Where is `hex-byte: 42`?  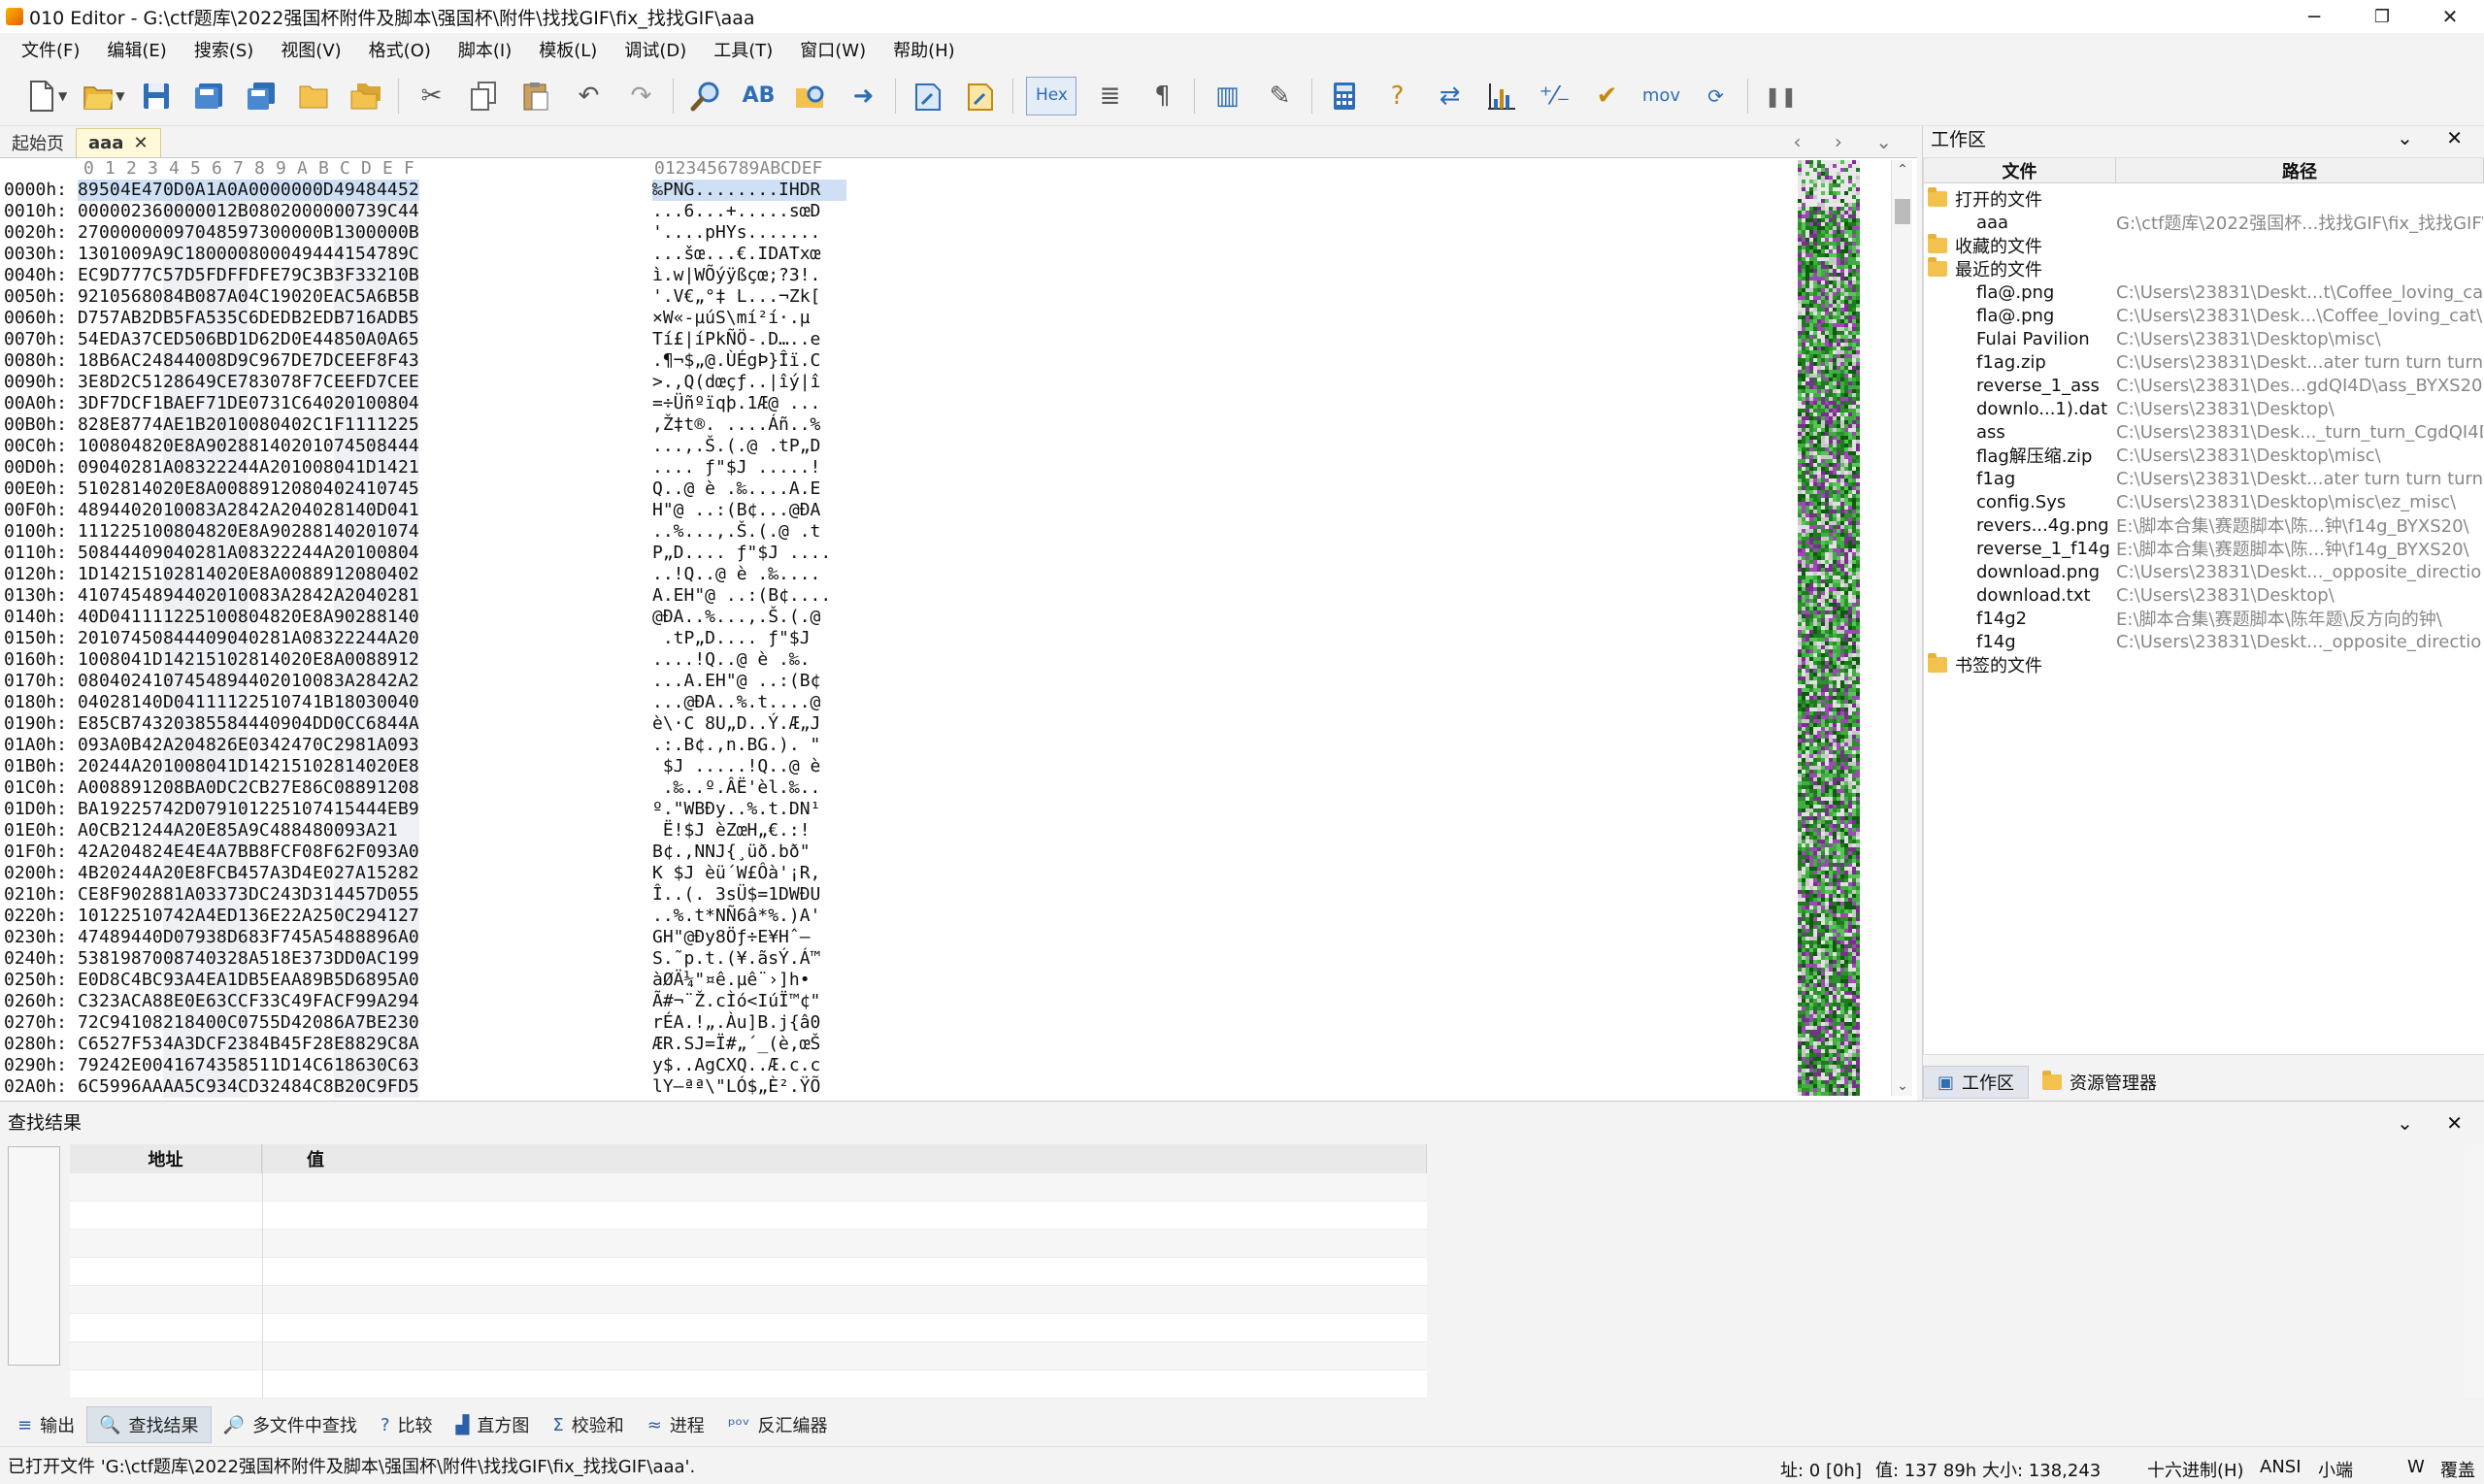 hex-byte: 42 is located at coordinates (387, 681).